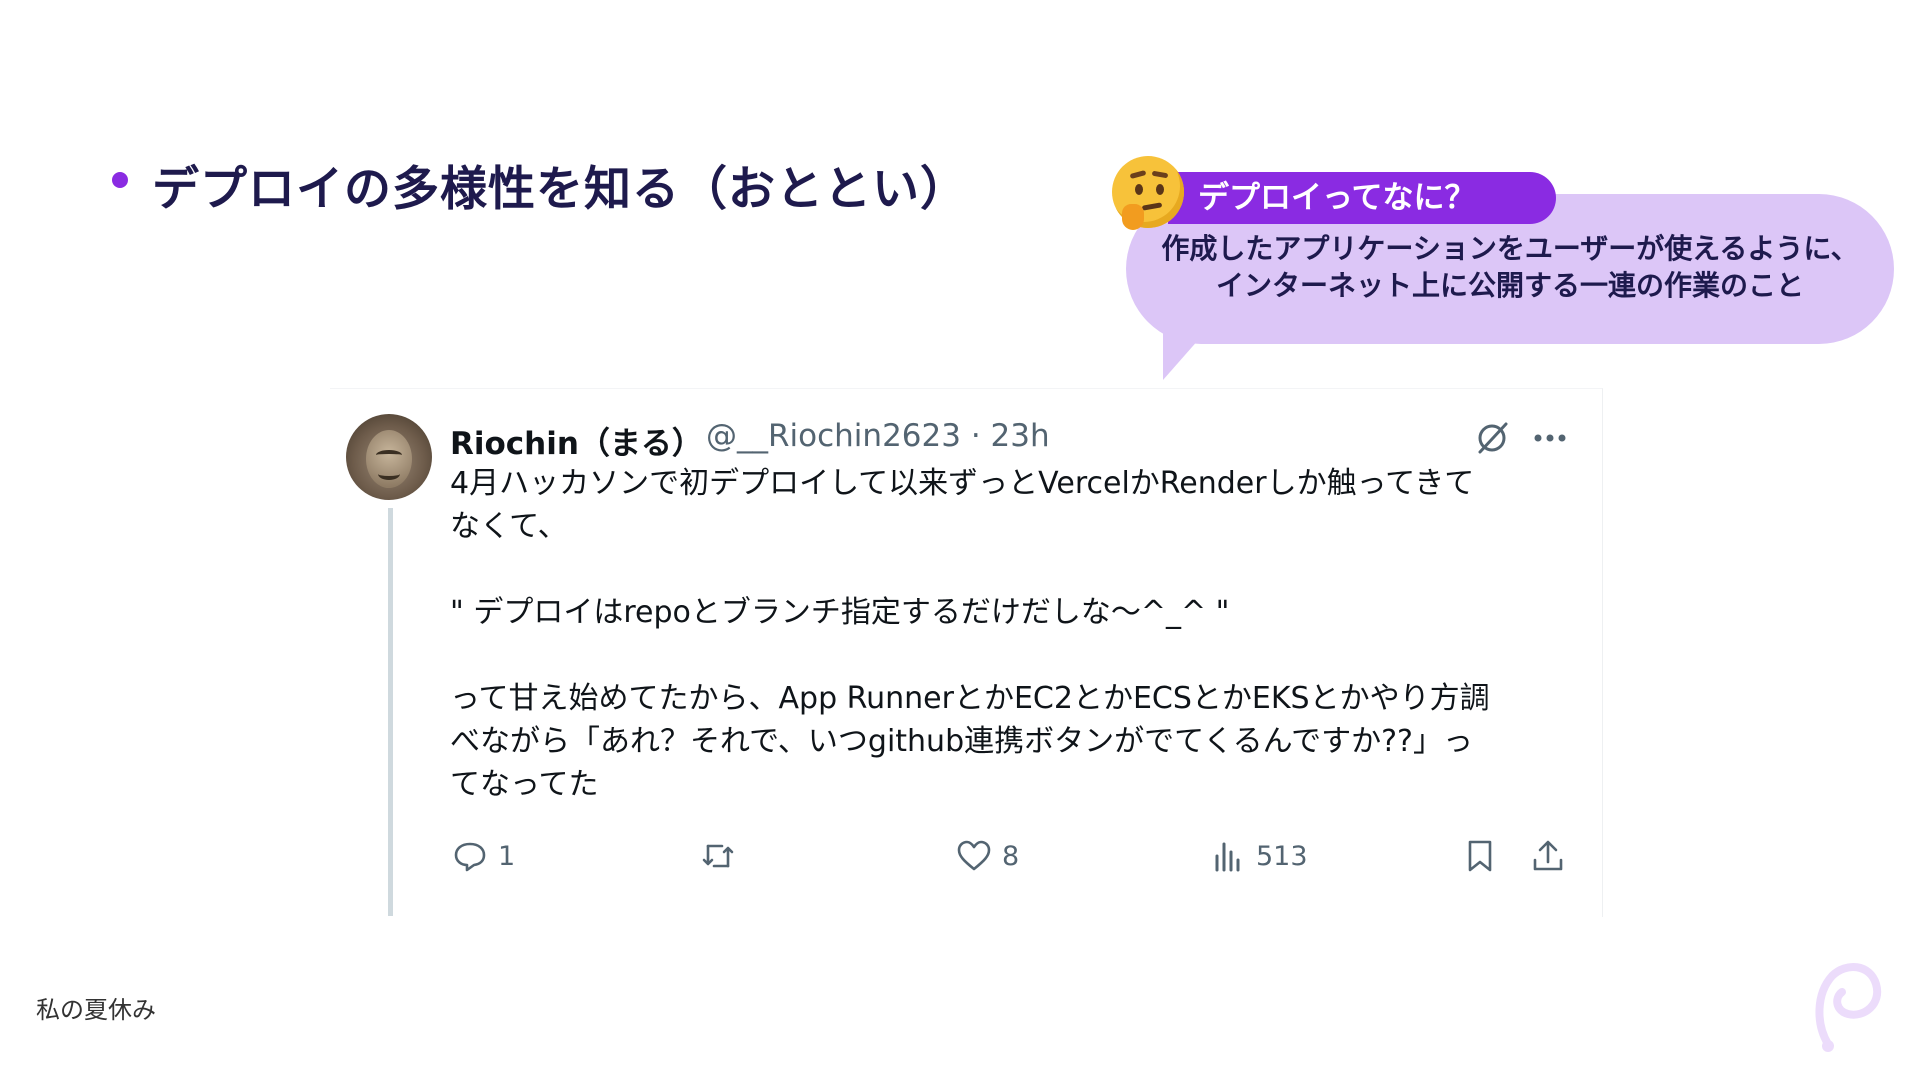 Image resolution: width=1920 pixels, height=1080 pixels. I want to click on like-button: 8, so click(987, 856).